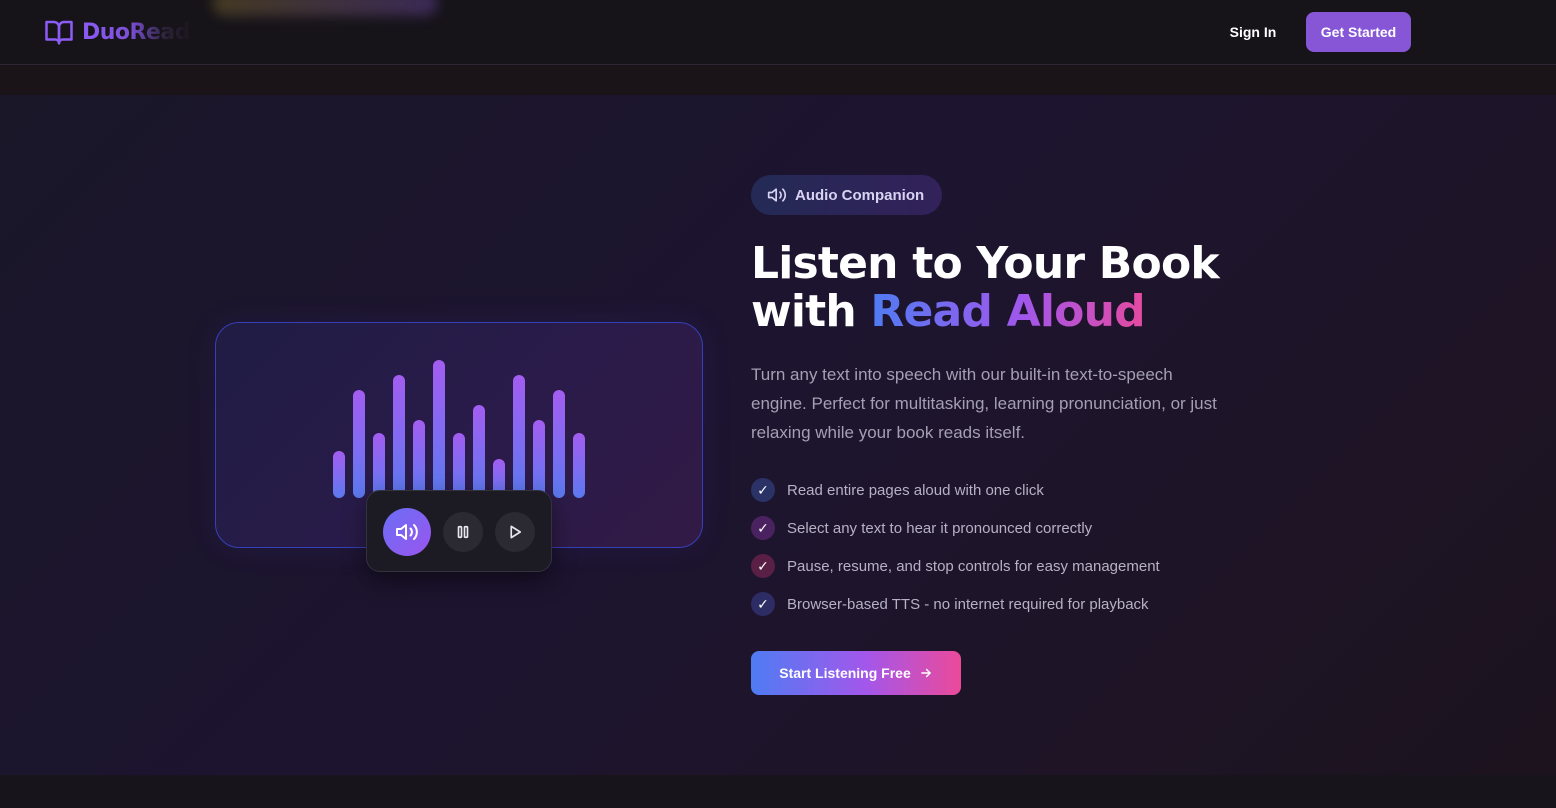 This screenshot has width=1556, height=808. I want to click on headline-with: with, so click(804, 311).